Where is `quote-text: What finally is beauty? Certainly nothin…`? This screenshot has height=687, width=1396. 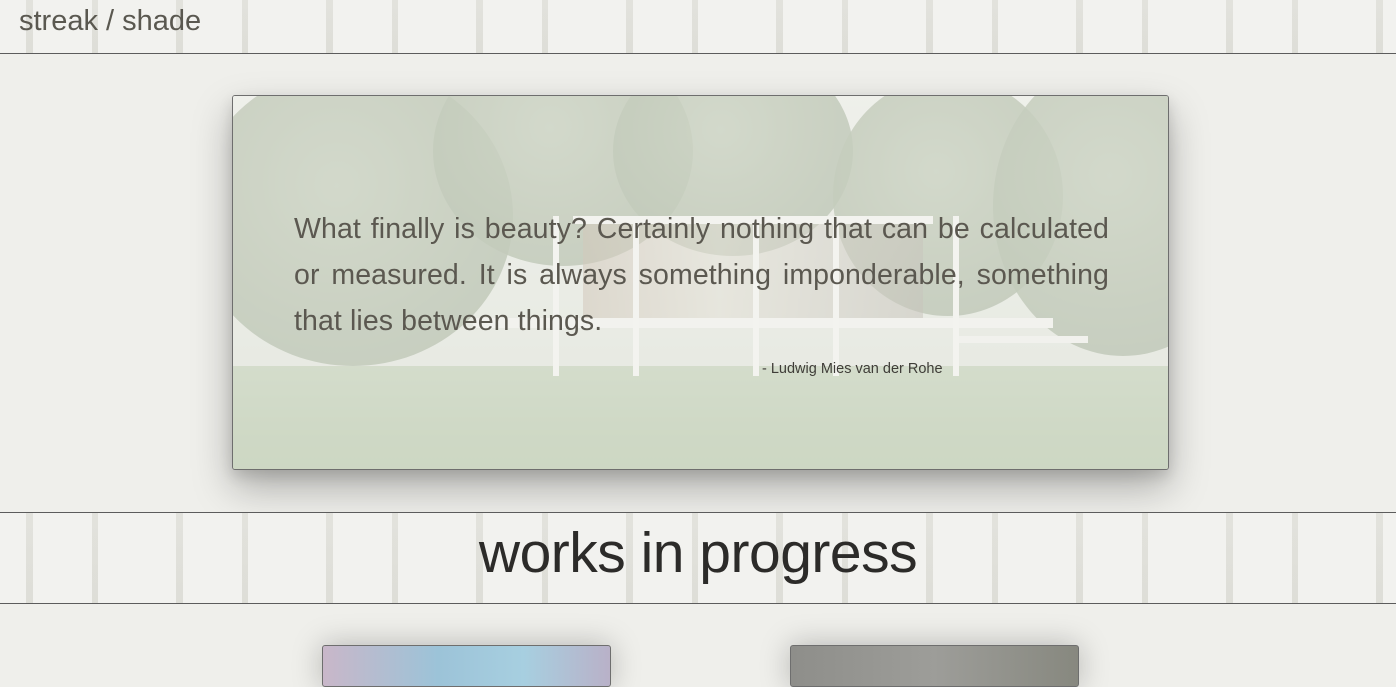
quote-text: What finally is beauty? Certainly nothin… is located at coordinates (701, 275).